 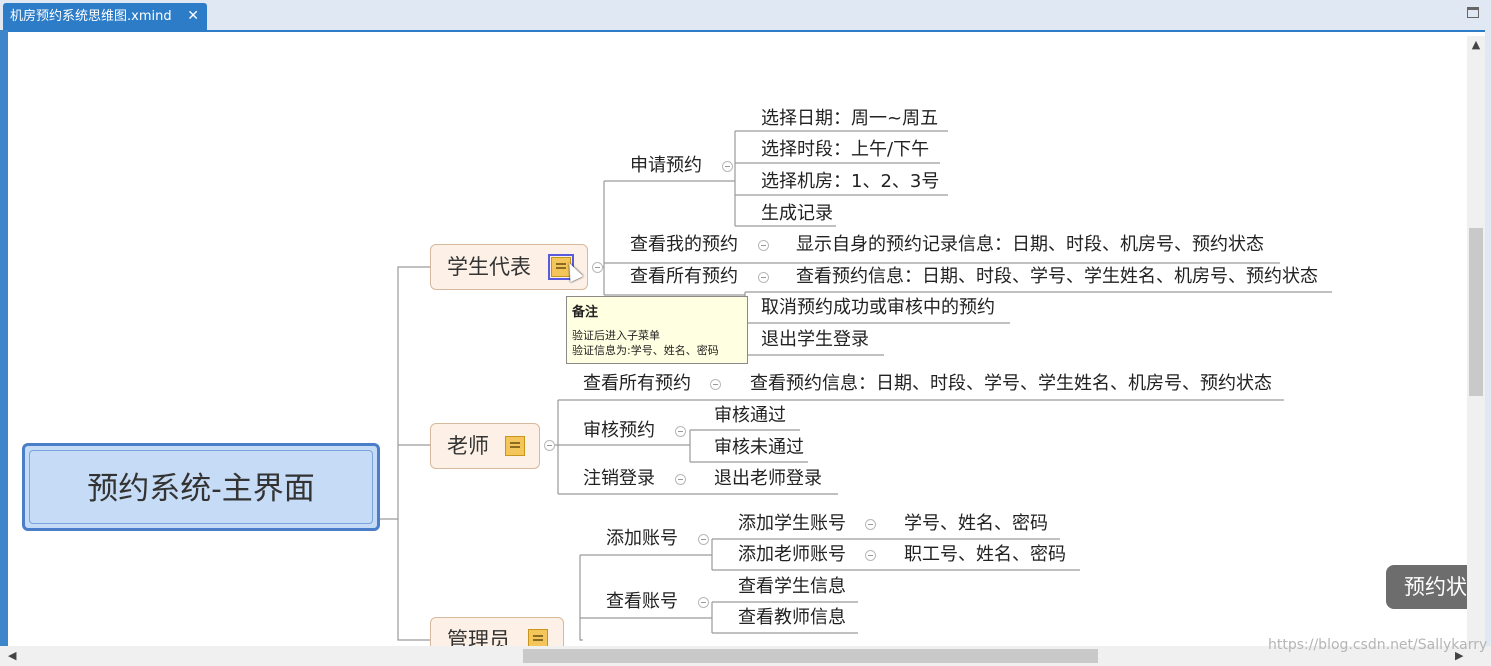 I want to click on node-review-pass: 审核通过, so click(x=750, y=416).